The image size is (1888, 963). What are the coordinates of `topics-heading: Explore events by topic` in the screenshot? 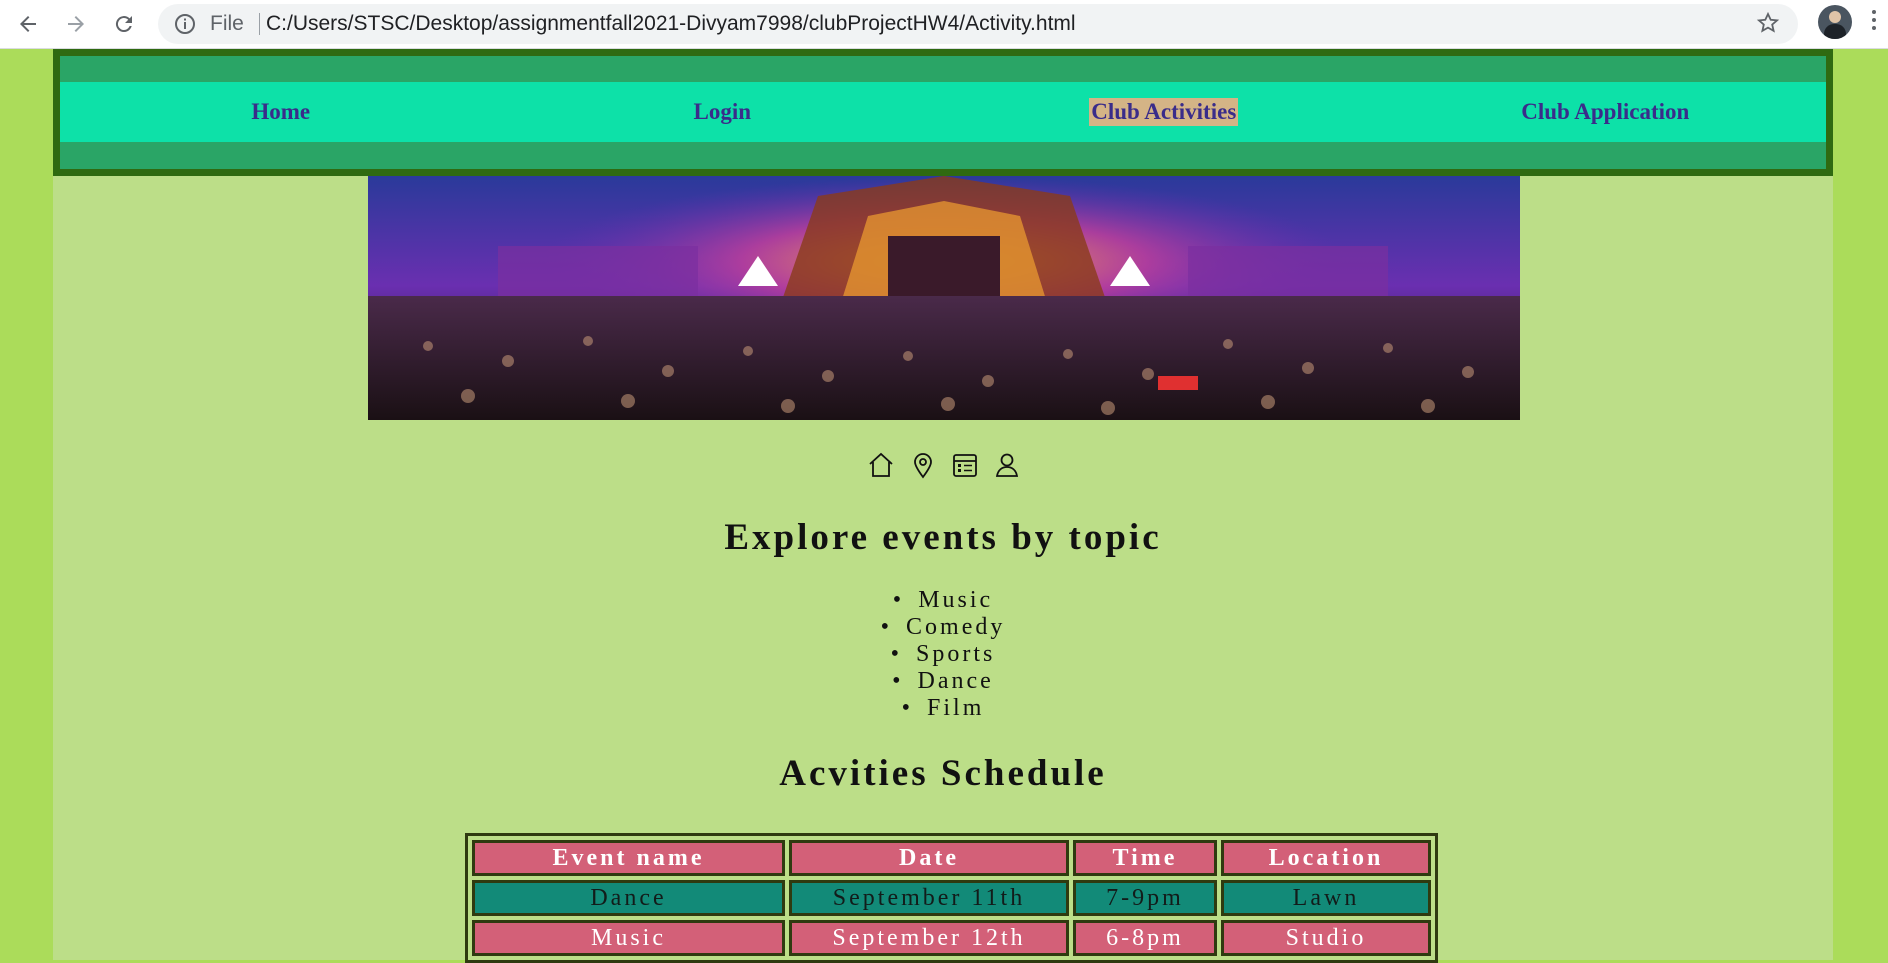 It's located at (943, 537).